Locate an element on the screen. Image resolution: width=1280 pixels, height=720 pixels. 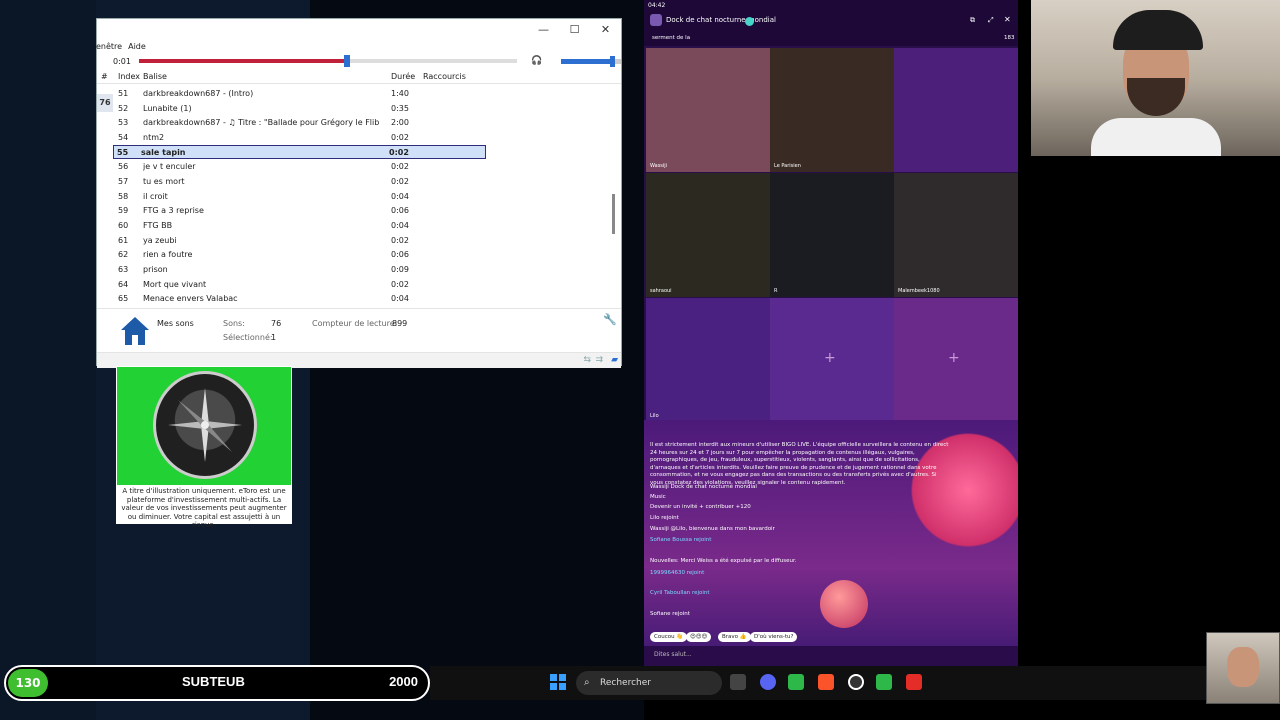
volume-thumb is located at coordinates (612, 61).